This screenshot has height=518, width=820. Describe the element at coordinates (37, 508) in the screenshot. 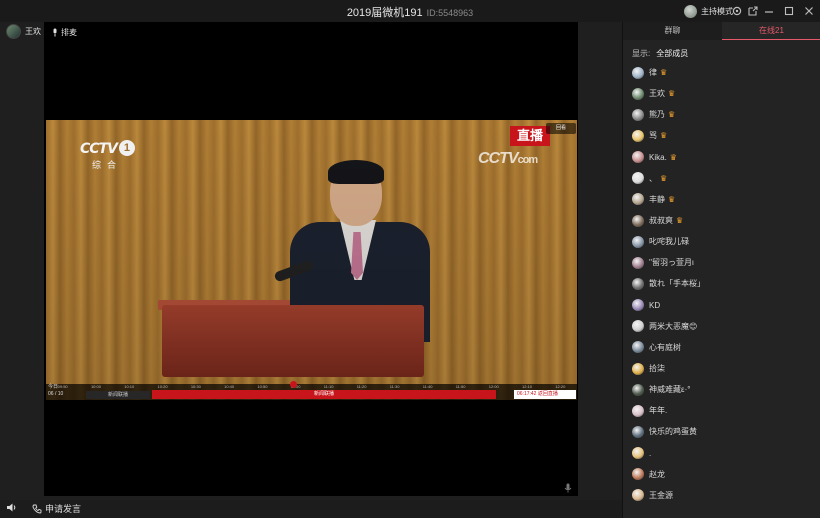

I see `phone-icon` at that location.